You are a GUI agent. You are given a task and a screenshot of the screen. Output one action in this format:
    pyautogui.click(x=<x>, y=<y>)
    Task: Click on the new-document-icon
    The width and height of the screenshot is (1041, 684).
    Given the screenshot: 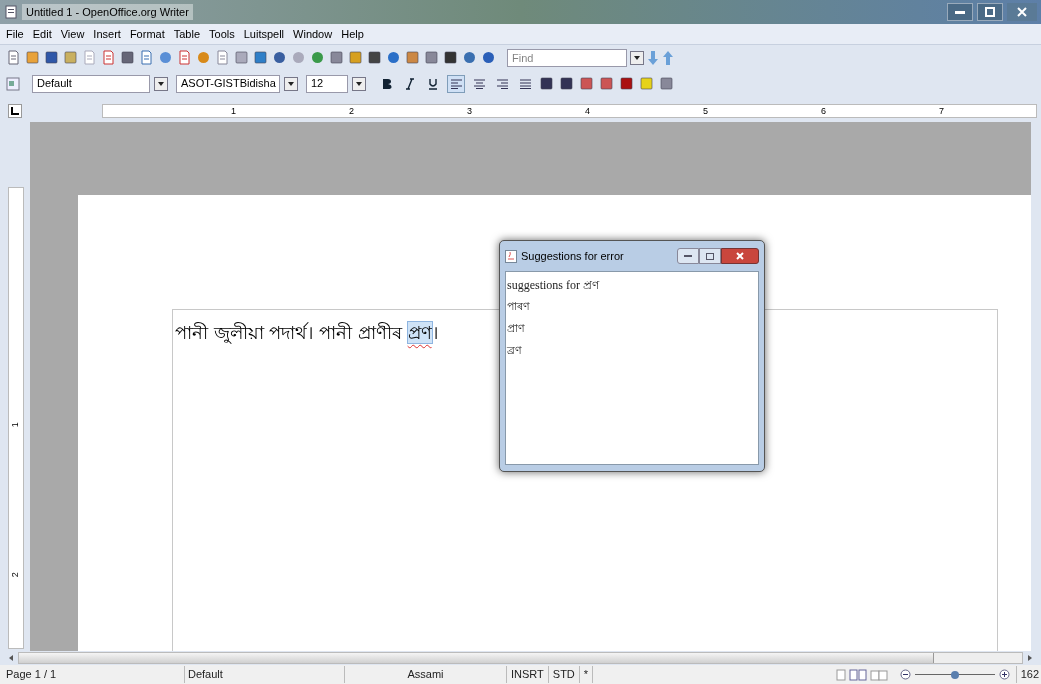 What is the action you would take?
    pyautogui.click(x=13, y=57)
    